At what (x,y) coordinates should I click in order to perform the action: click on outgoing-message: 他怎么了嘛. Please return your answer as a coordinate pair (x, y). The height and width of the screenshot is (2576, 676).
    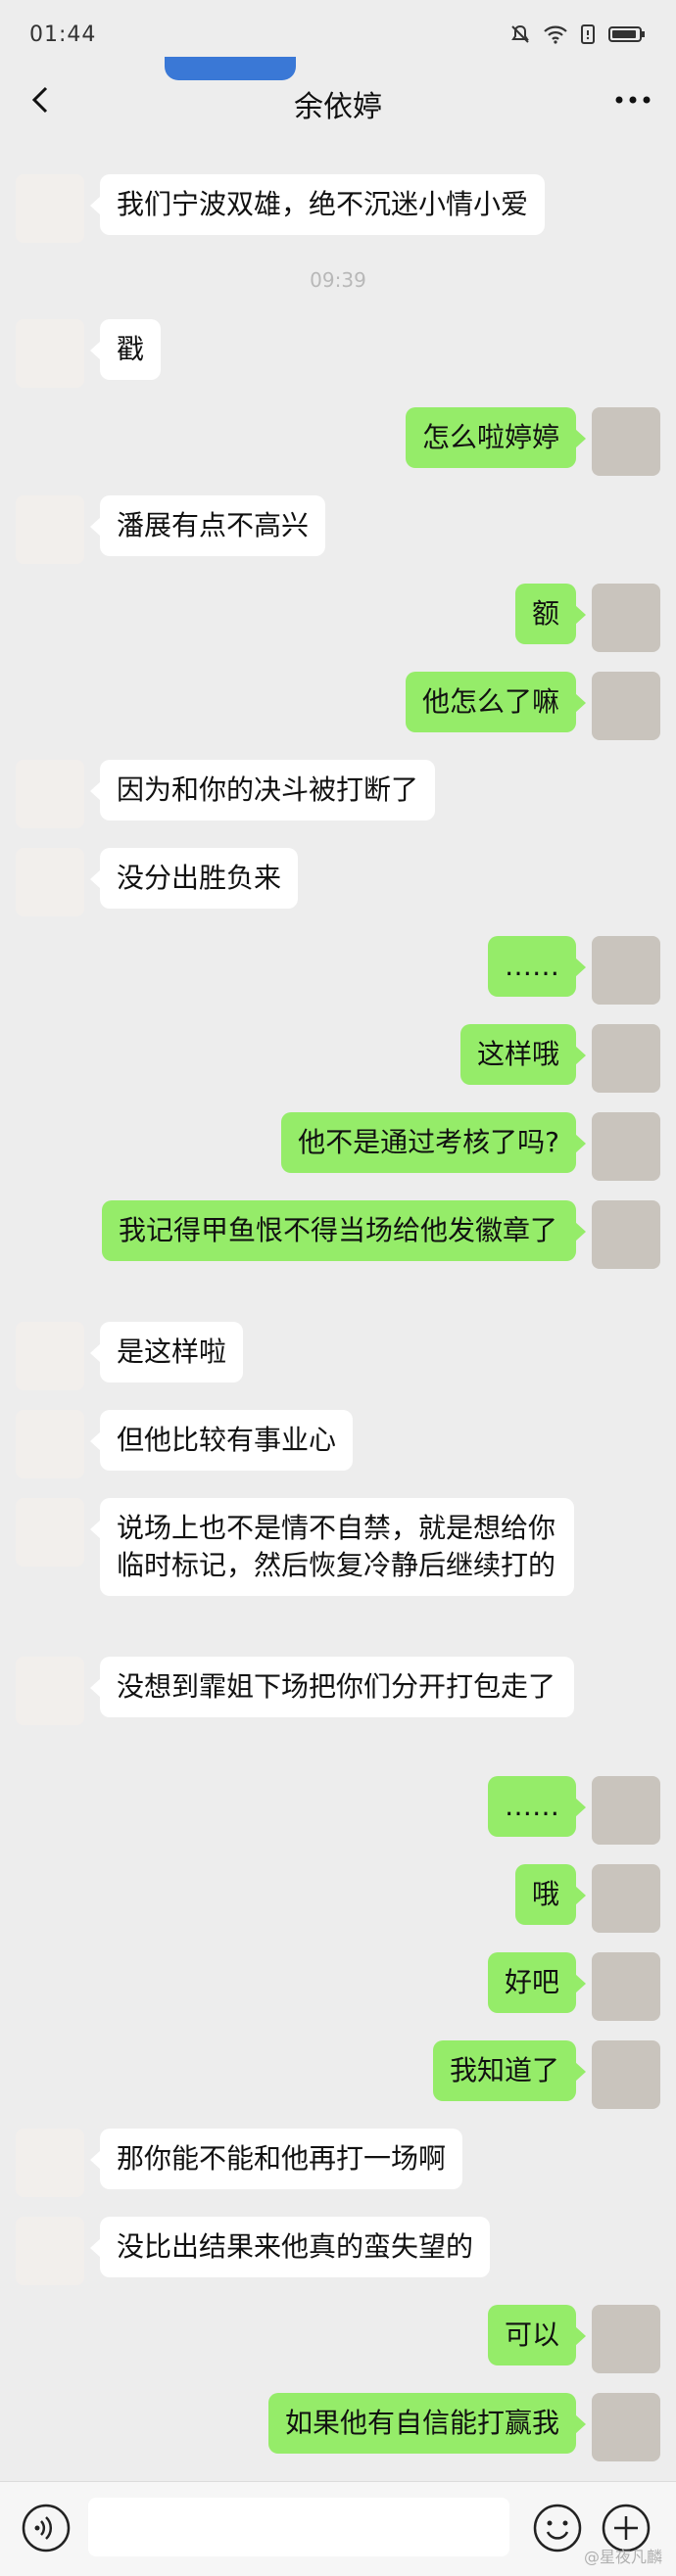
    Looking at the image, I should click on (496, 702).